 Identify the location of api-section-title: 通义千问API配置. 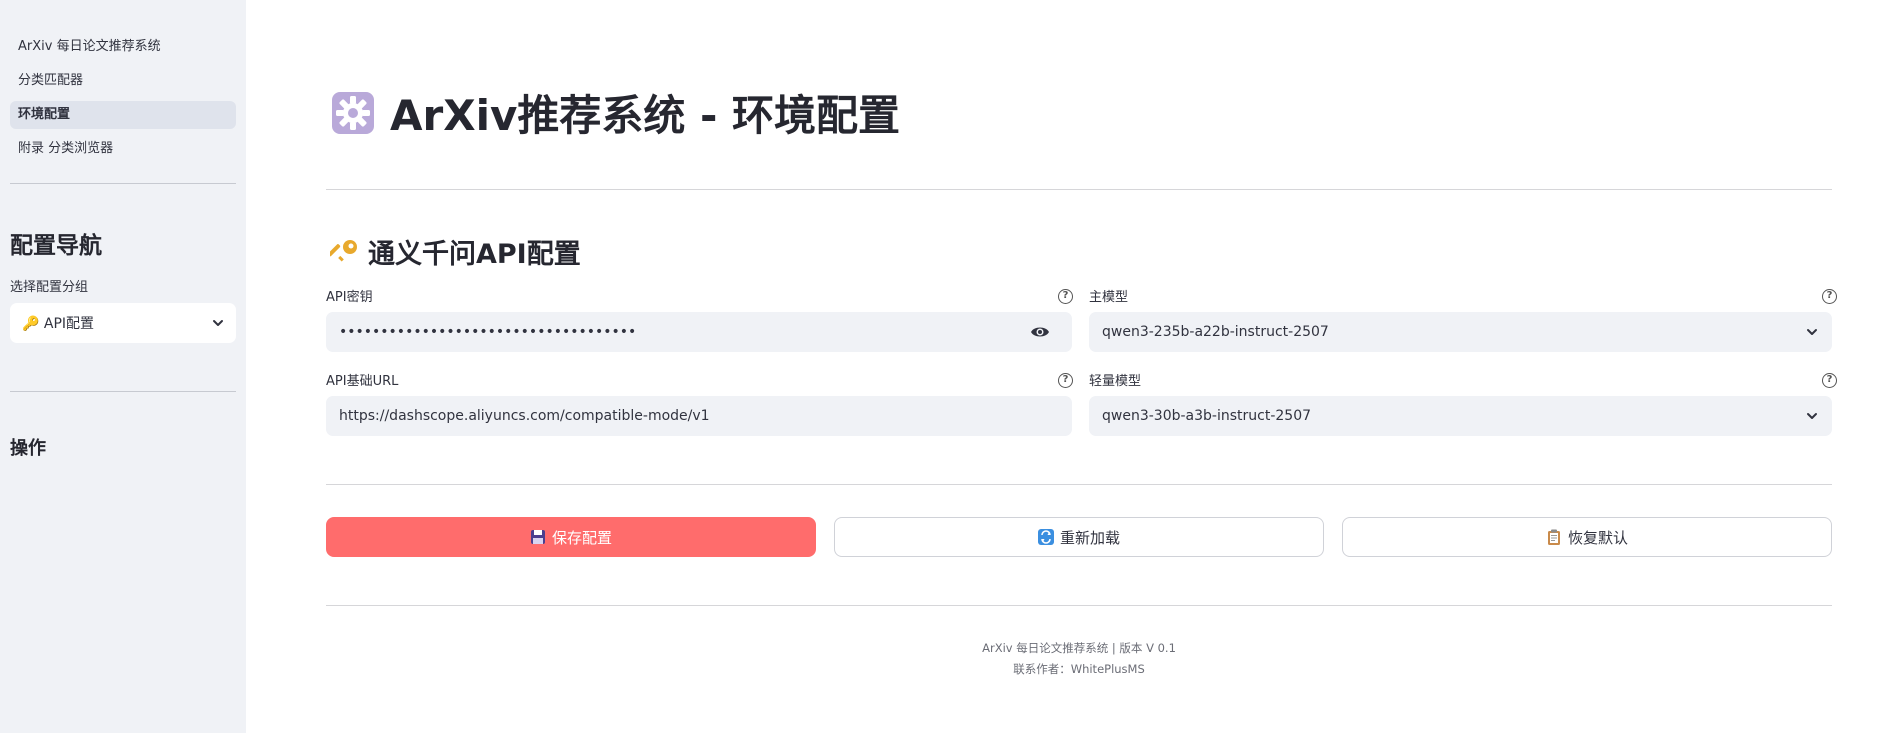
(455, 251).